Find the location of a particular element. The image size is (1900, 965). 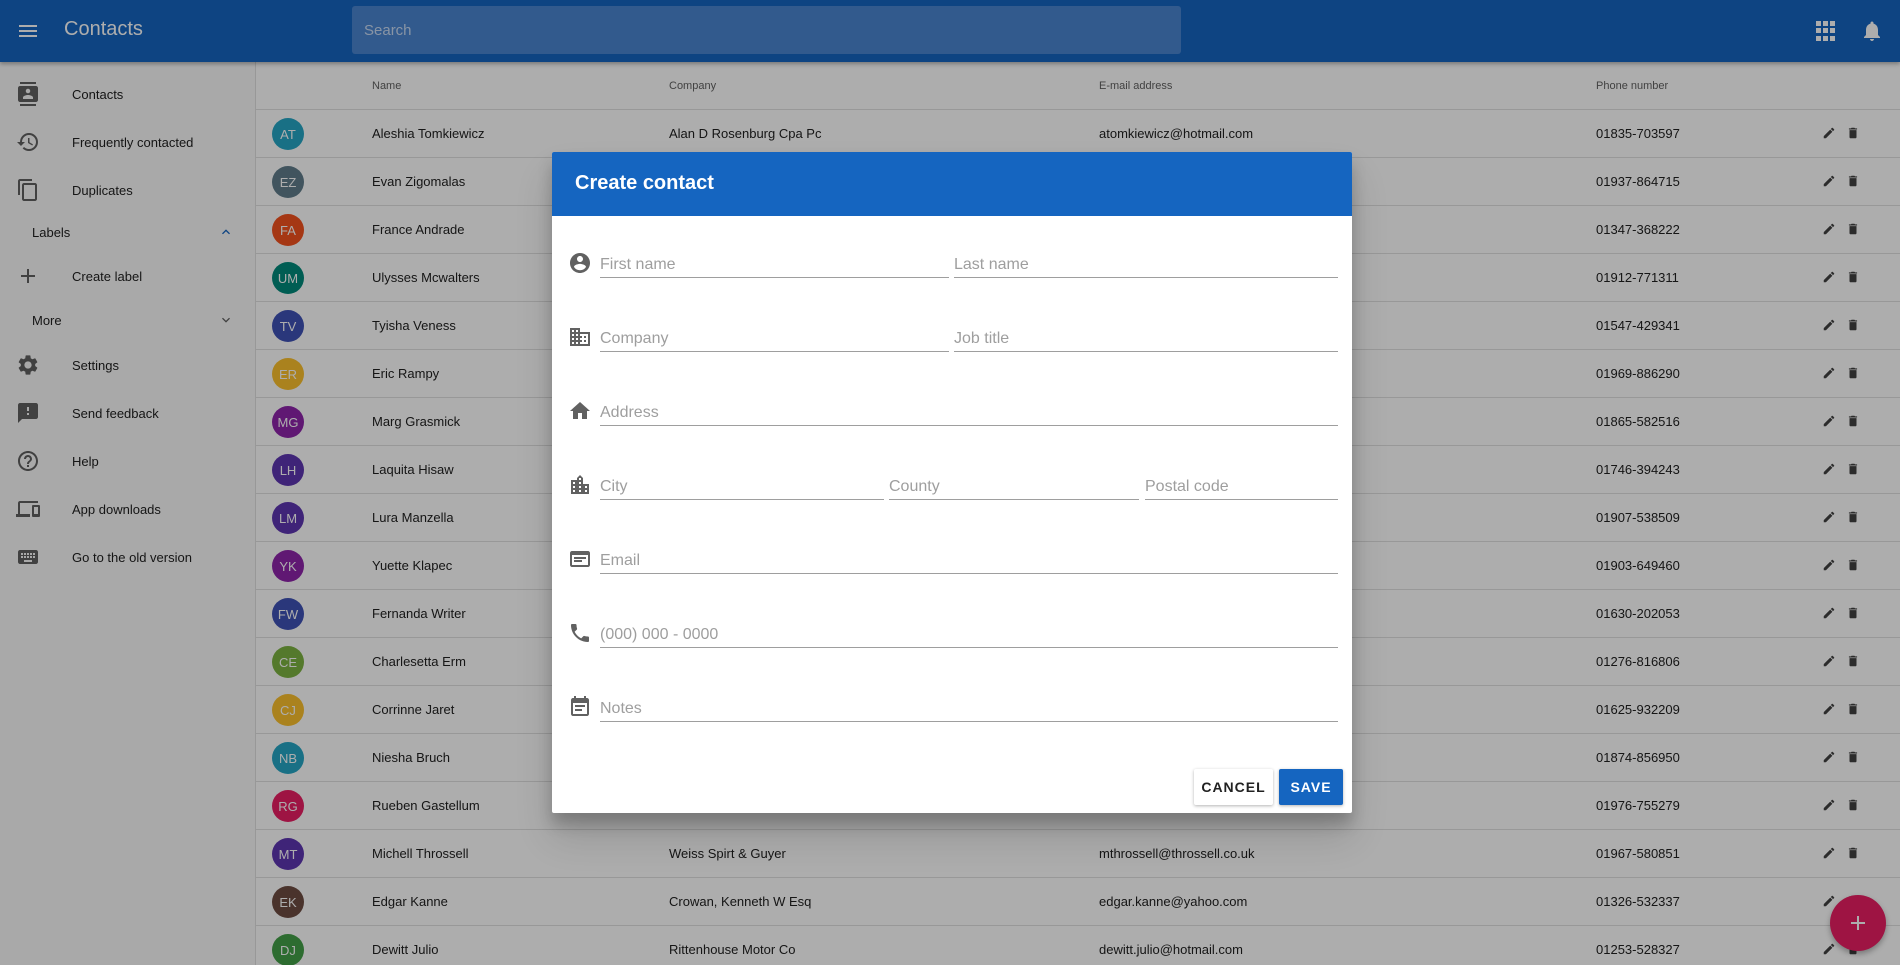

phone-input is located at coordinates (969, 631).